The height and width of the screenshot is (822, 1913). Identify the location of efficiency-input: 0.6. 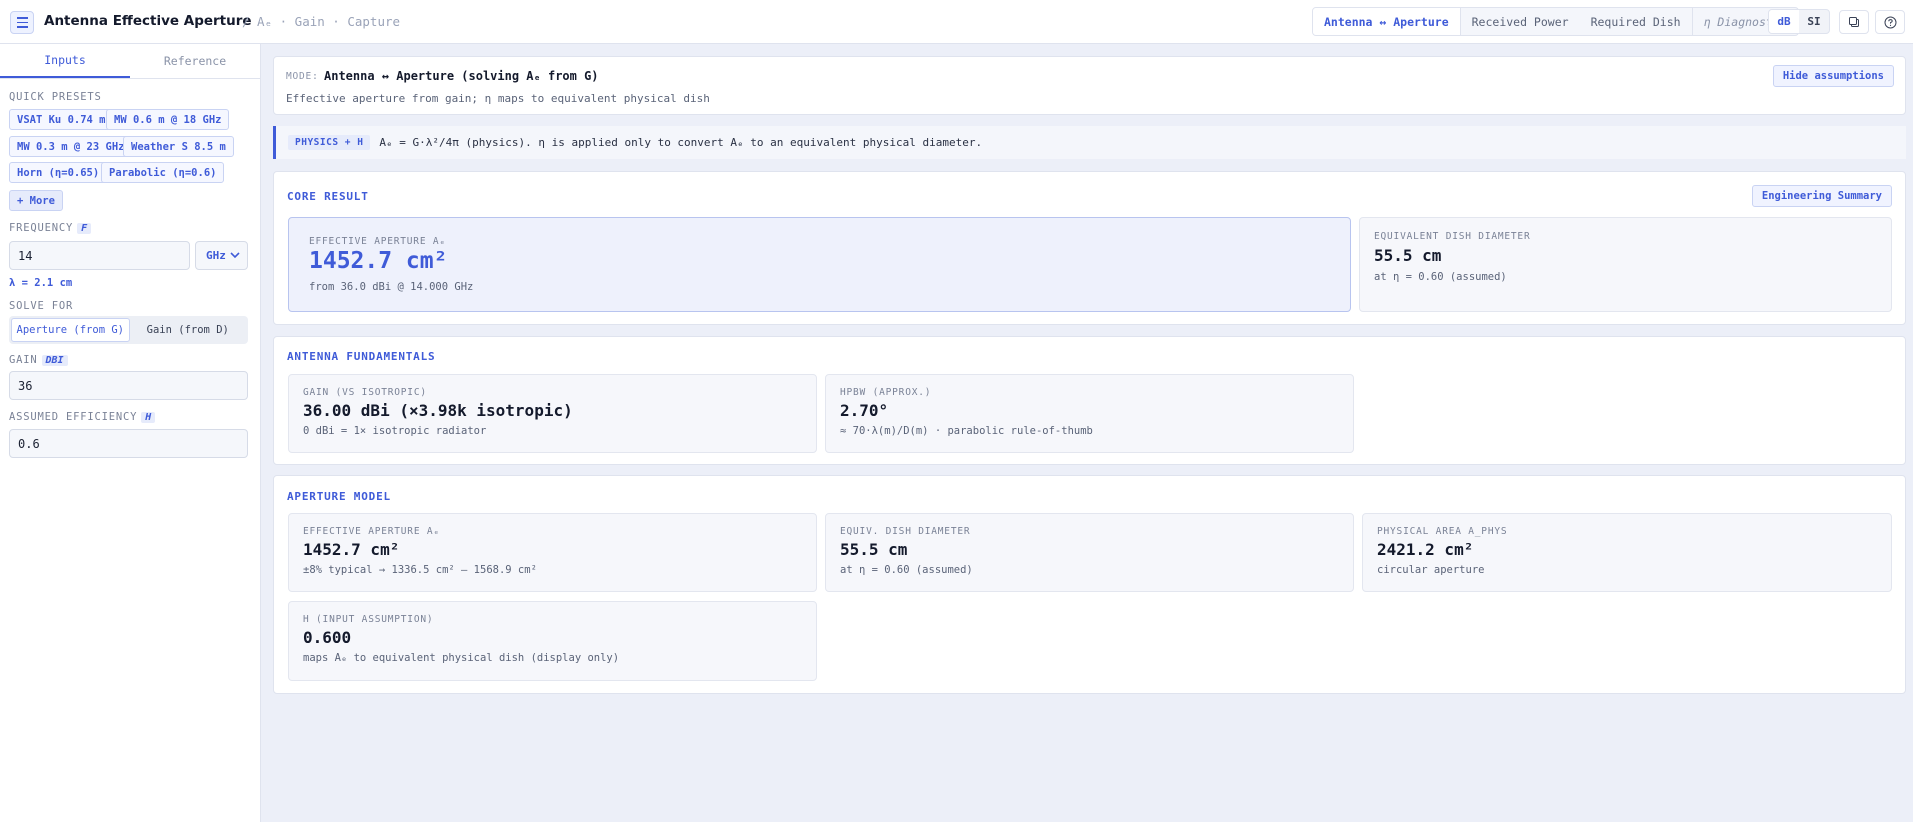
(128, 443).